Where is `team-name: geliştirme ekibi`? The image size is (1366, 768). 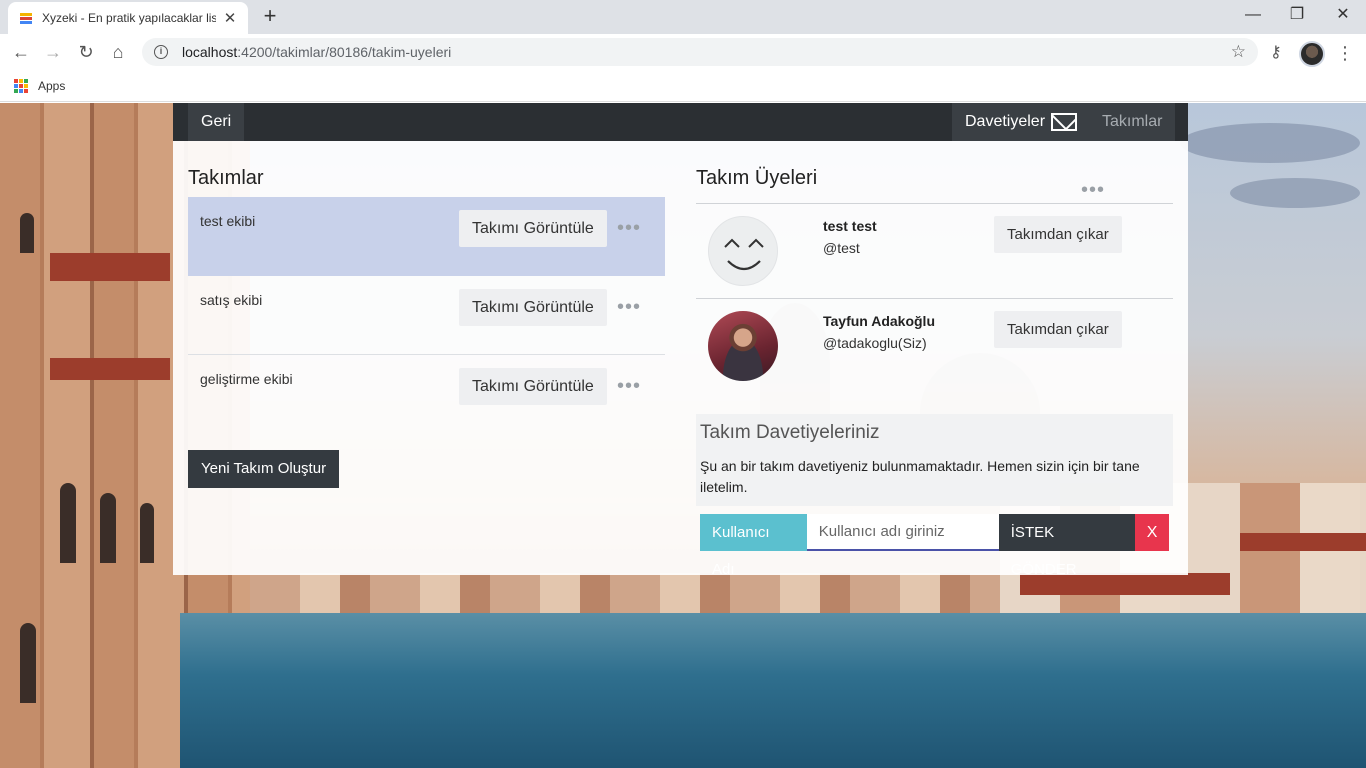 team-name: geliştirme ekibi is located at coordinates (246, 379).